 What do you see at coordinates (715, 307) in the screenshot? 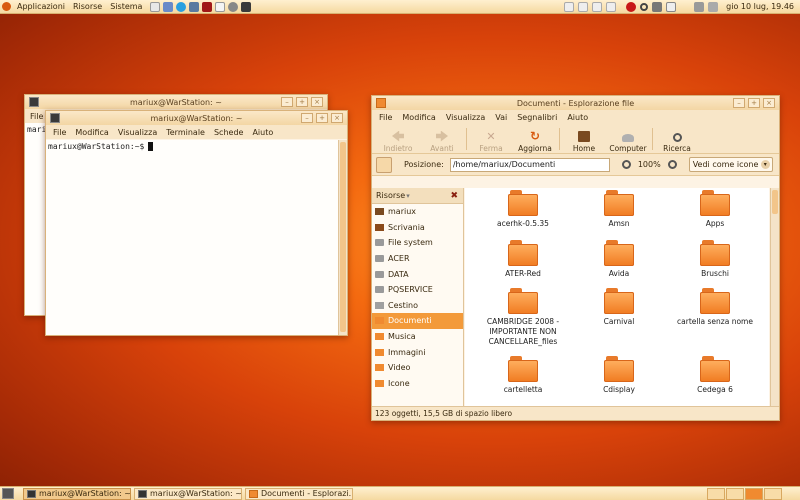
I see `file-item: cartella senza nome` at bounding box center [715, 307].